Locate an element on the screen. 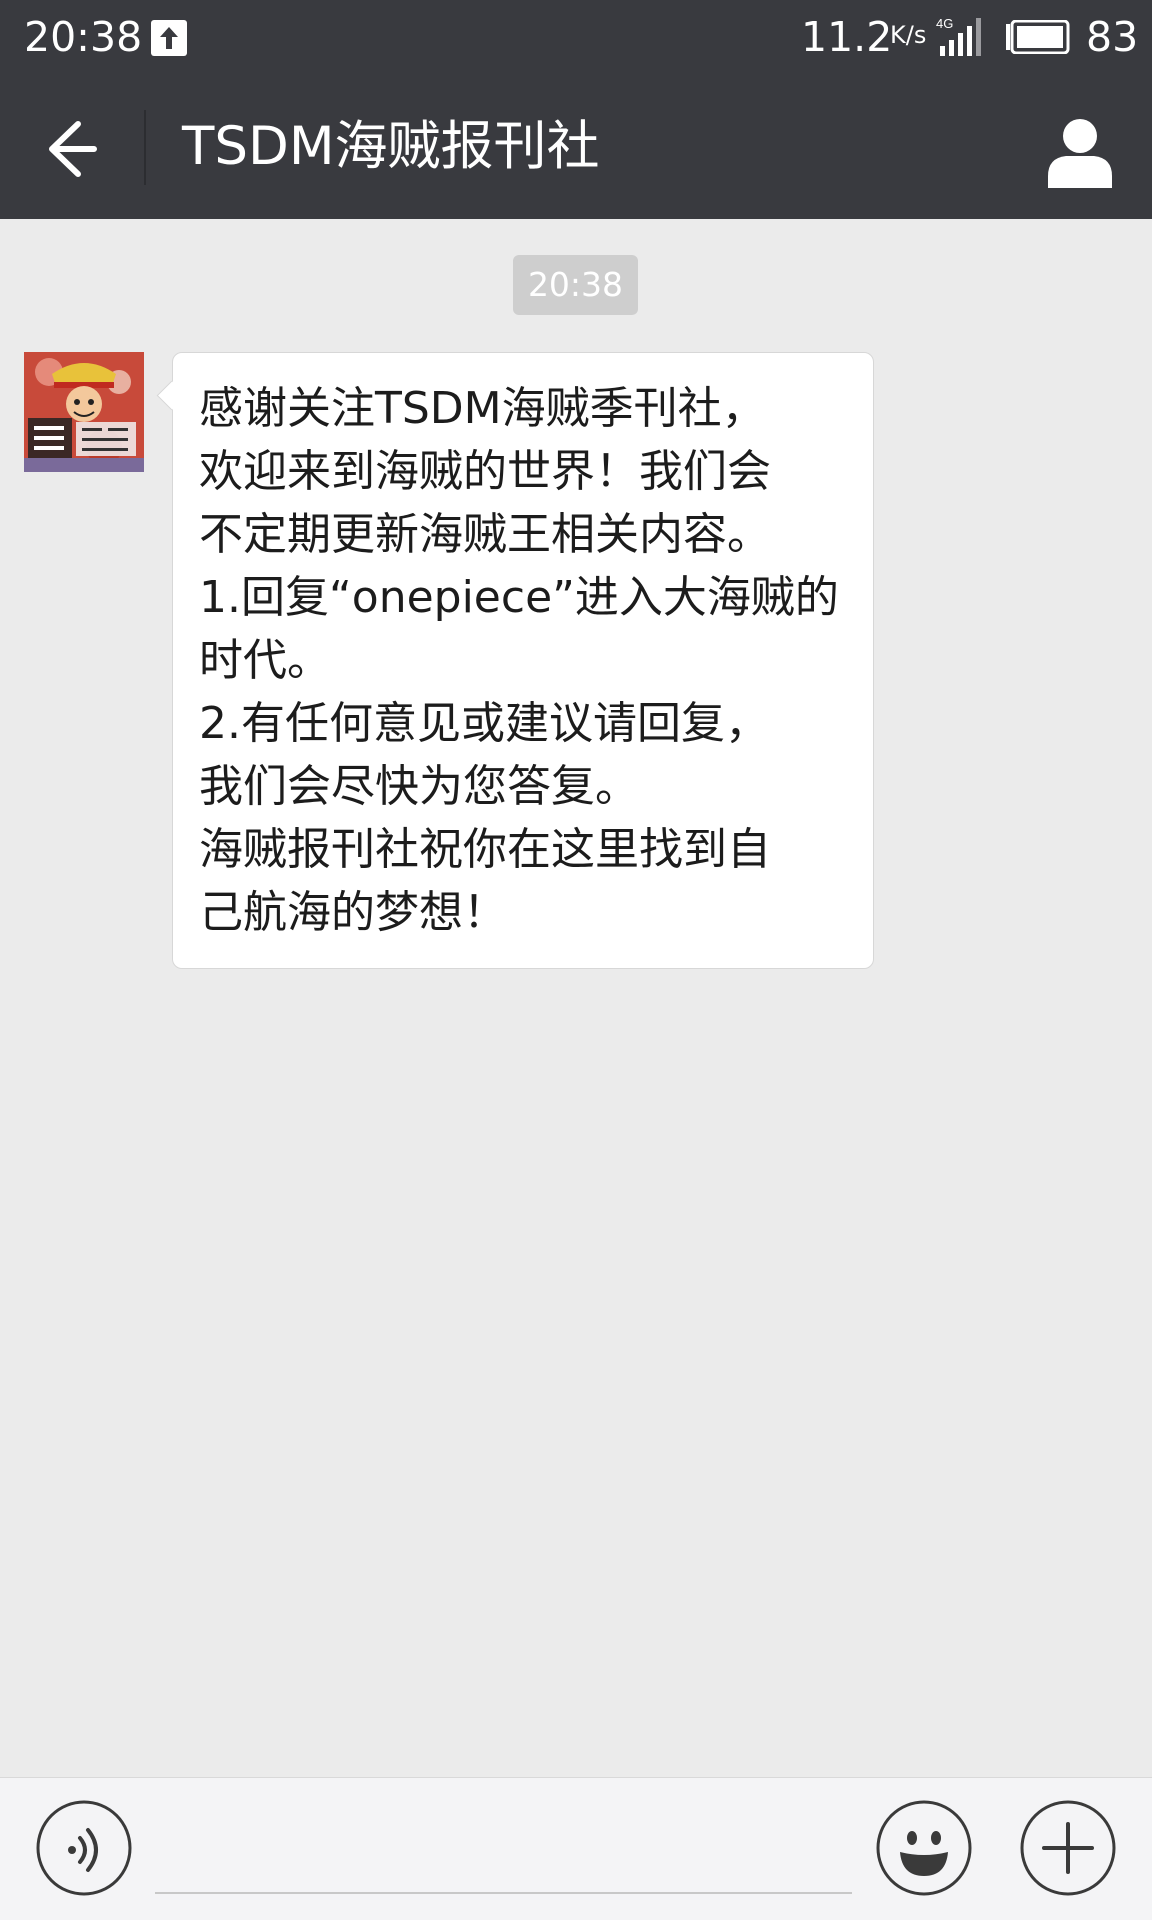 The height and width of the screenshot is (1920, 1152). input-bar is located at coordinates (576, 1848).